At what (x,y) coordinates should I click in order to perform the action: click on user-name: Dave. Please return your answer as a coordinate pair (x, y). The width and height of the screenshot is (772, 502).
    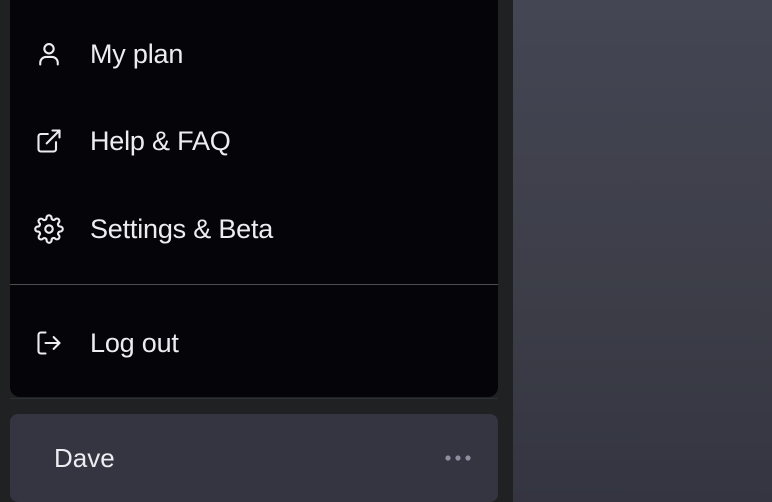
    Looking at the image, I should click on (84, 458).